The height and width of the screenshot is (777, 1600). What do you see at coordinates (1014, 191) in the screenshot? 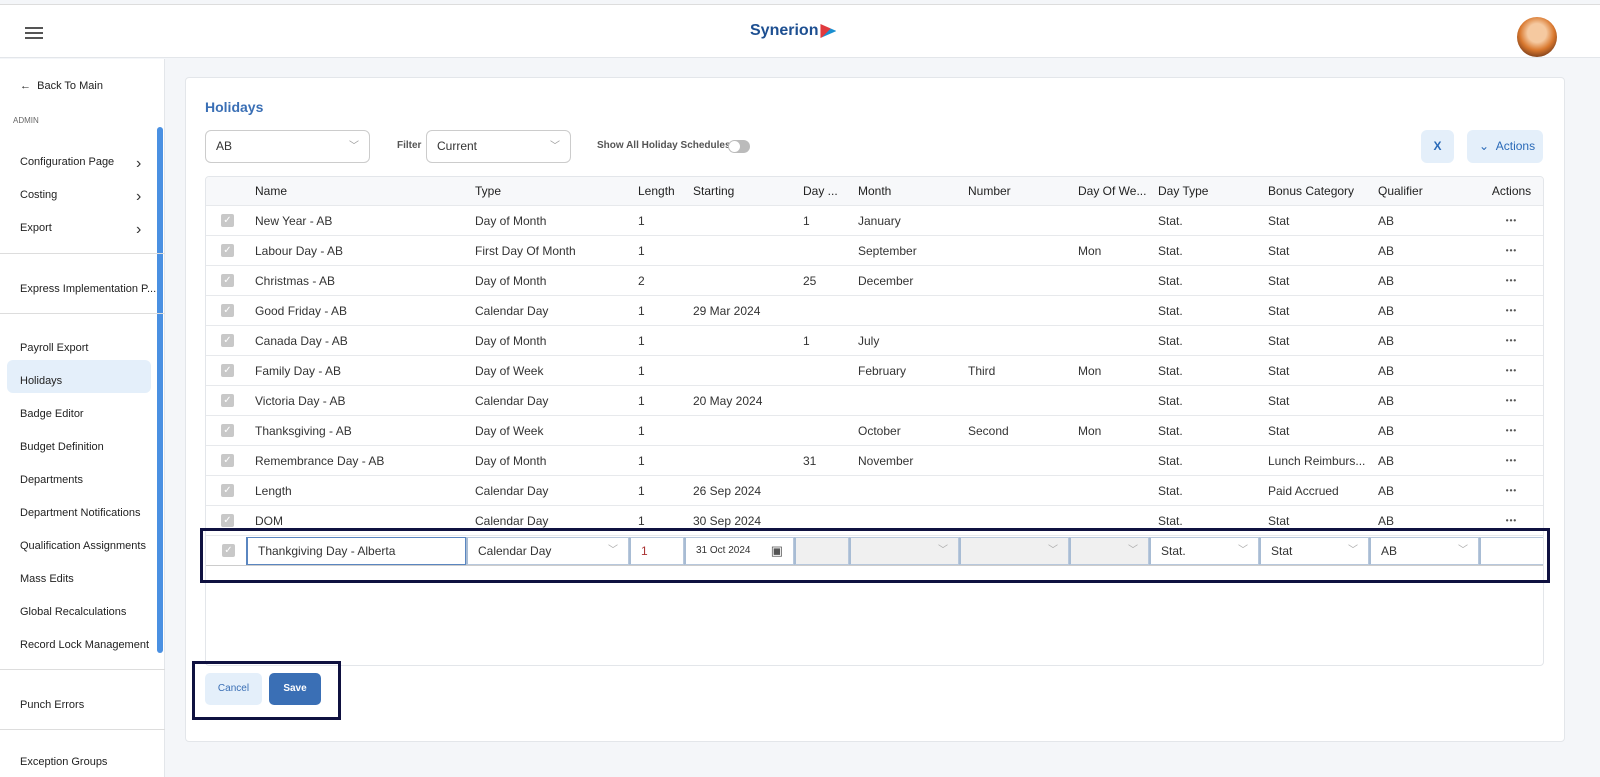
I see `column-header: Number` at bounding box center [1014, 191].